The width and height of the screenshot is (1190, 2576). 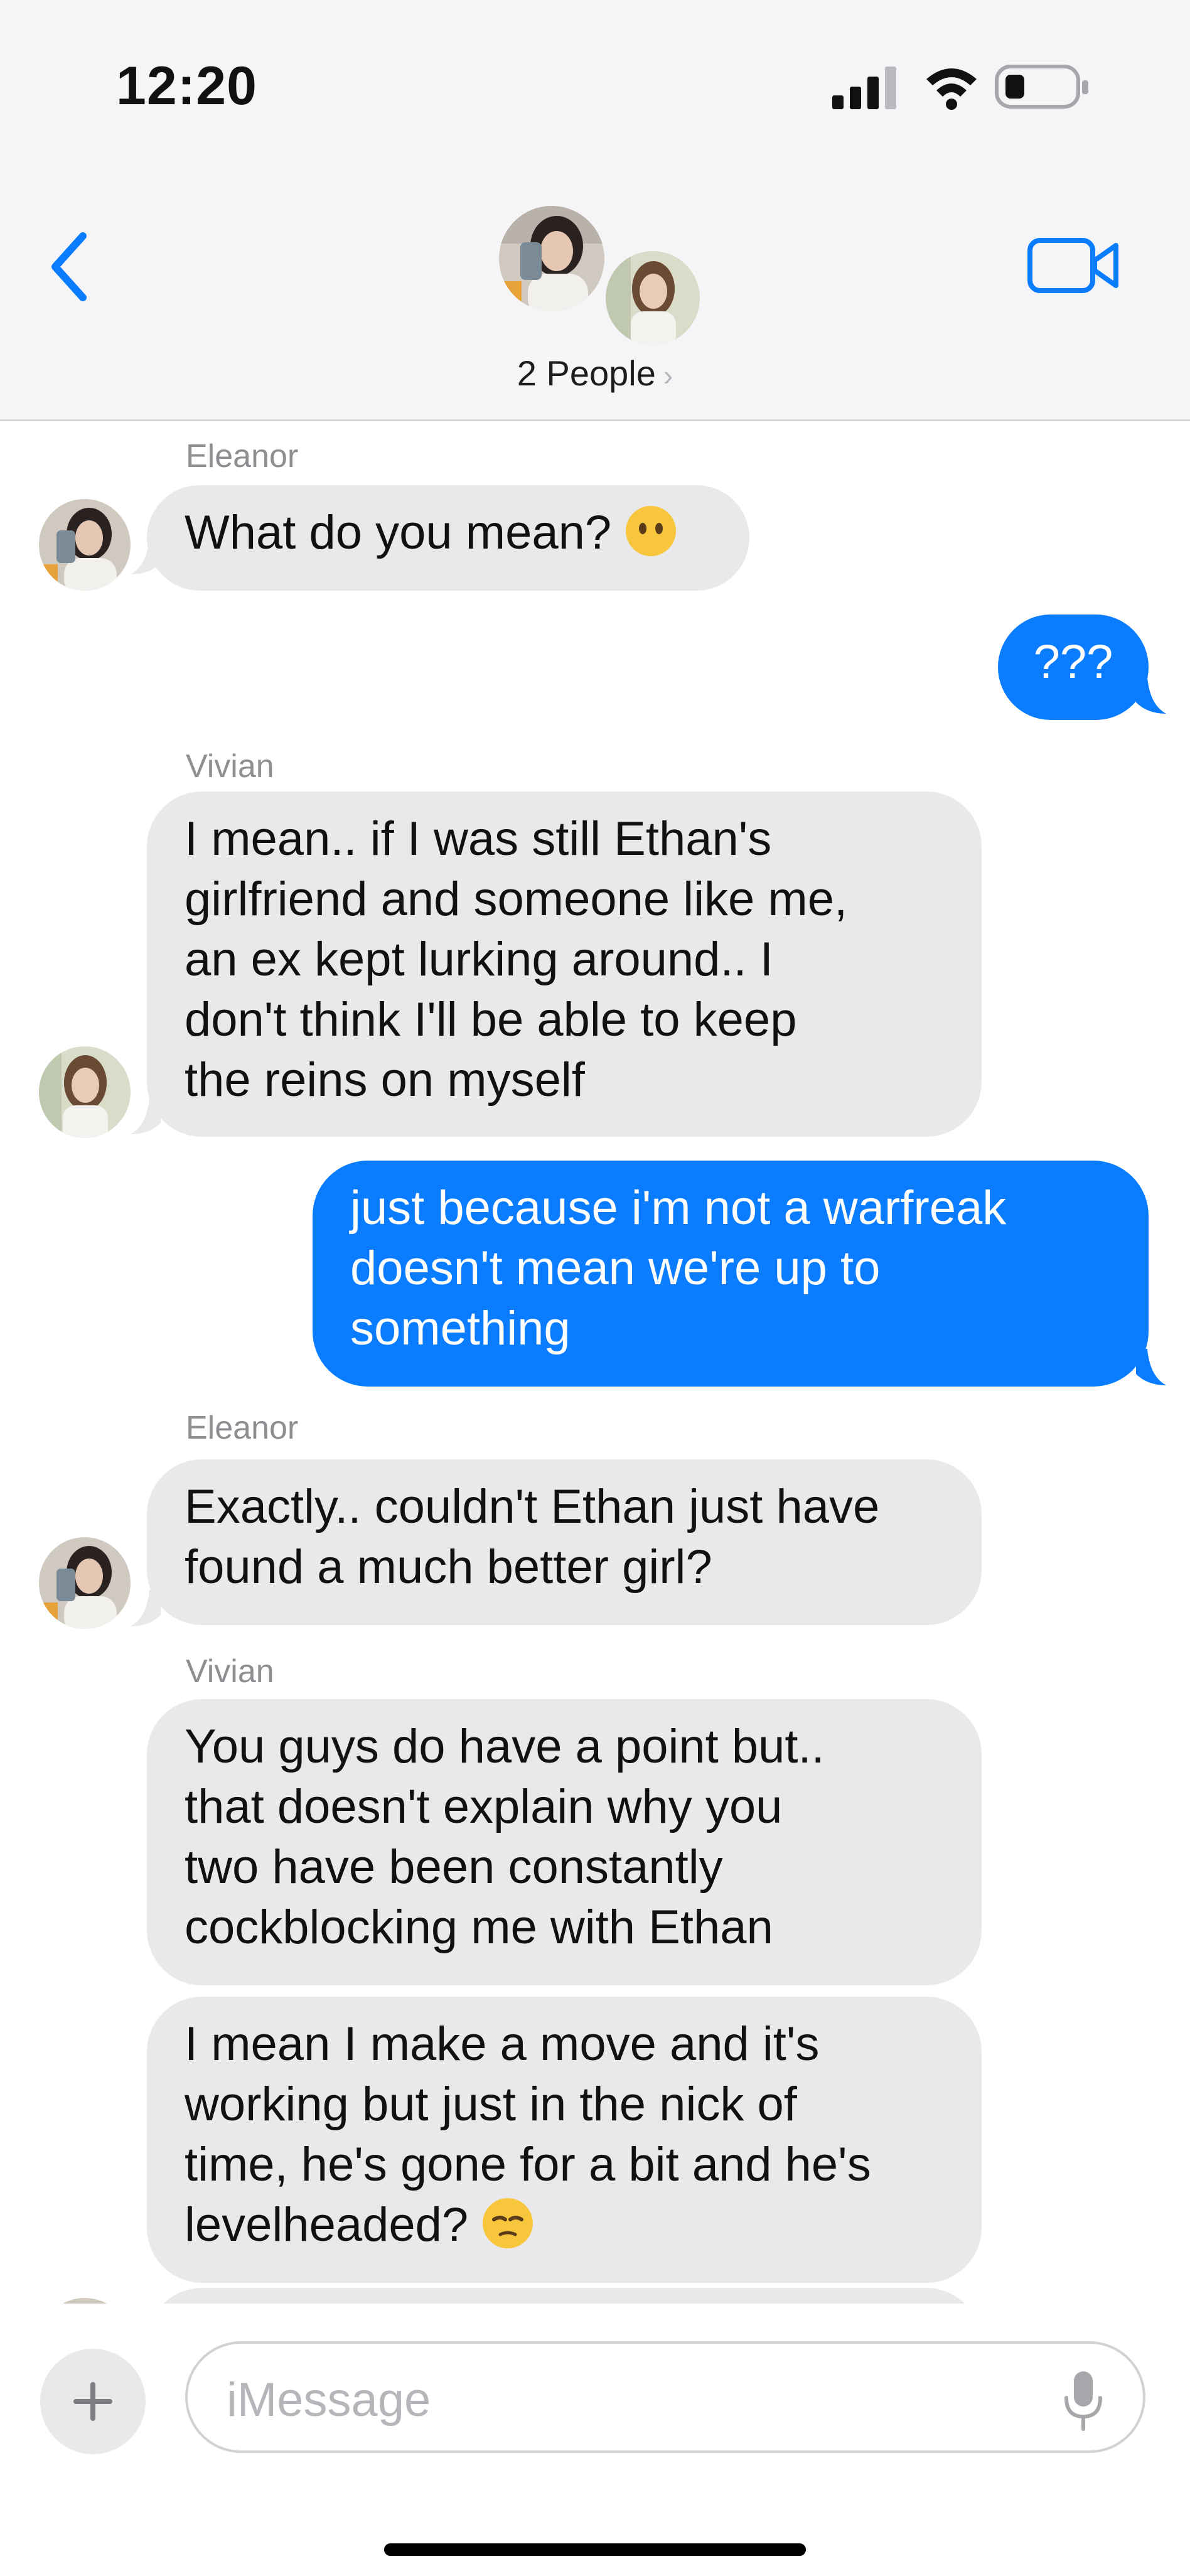 What do you see at coordinates (484, 1806) in the screenshot?
I see `message-line: that doesn't explain why you` at bounding box center [484, 1806].